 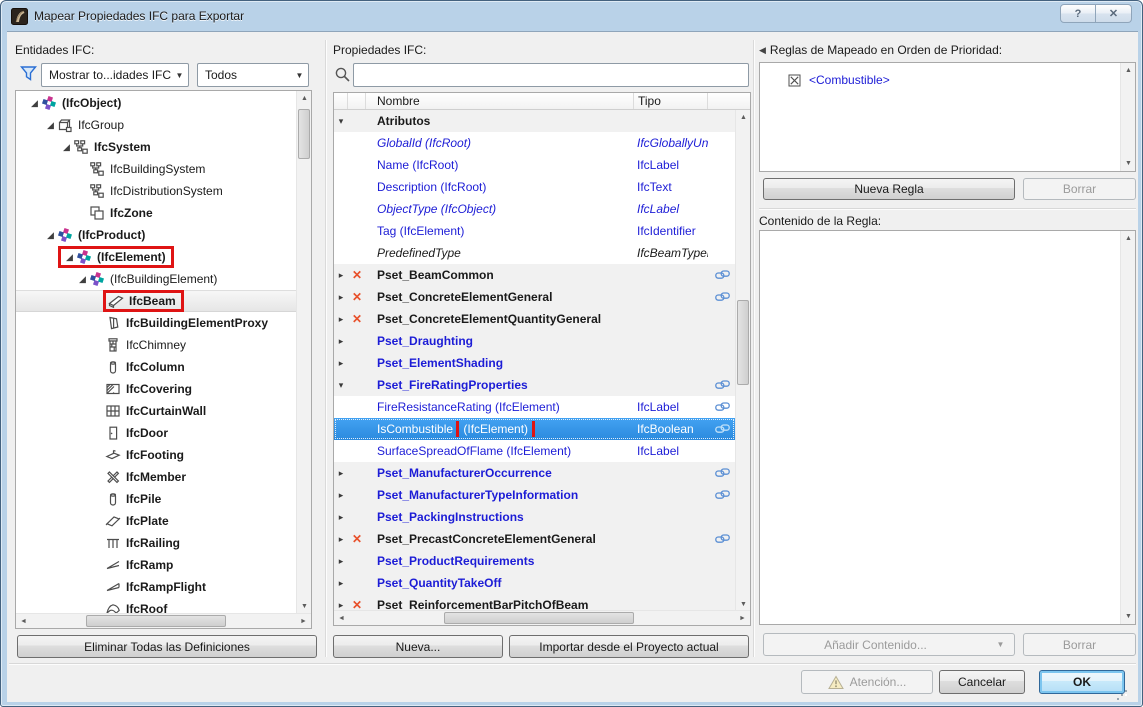 What do you see at coordinates (156, 455) in the screenshot?
I see `tree-item: IfcFooting` at bounding box center [156, 455].